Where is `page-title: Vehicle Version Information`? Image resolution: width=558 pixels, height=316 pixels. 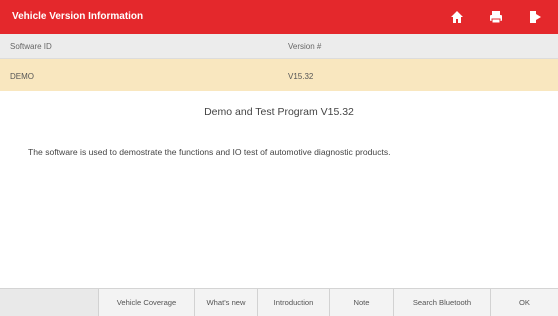 page-title: Vehicle Version Information is located at coordinates (78, 16).